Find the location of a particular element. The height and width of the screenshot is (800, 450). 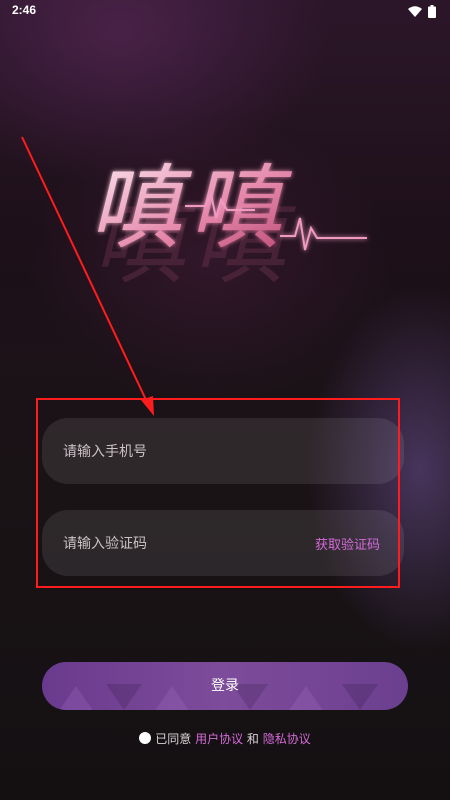

login-button: 登录 is located at coordinates (225, 686).